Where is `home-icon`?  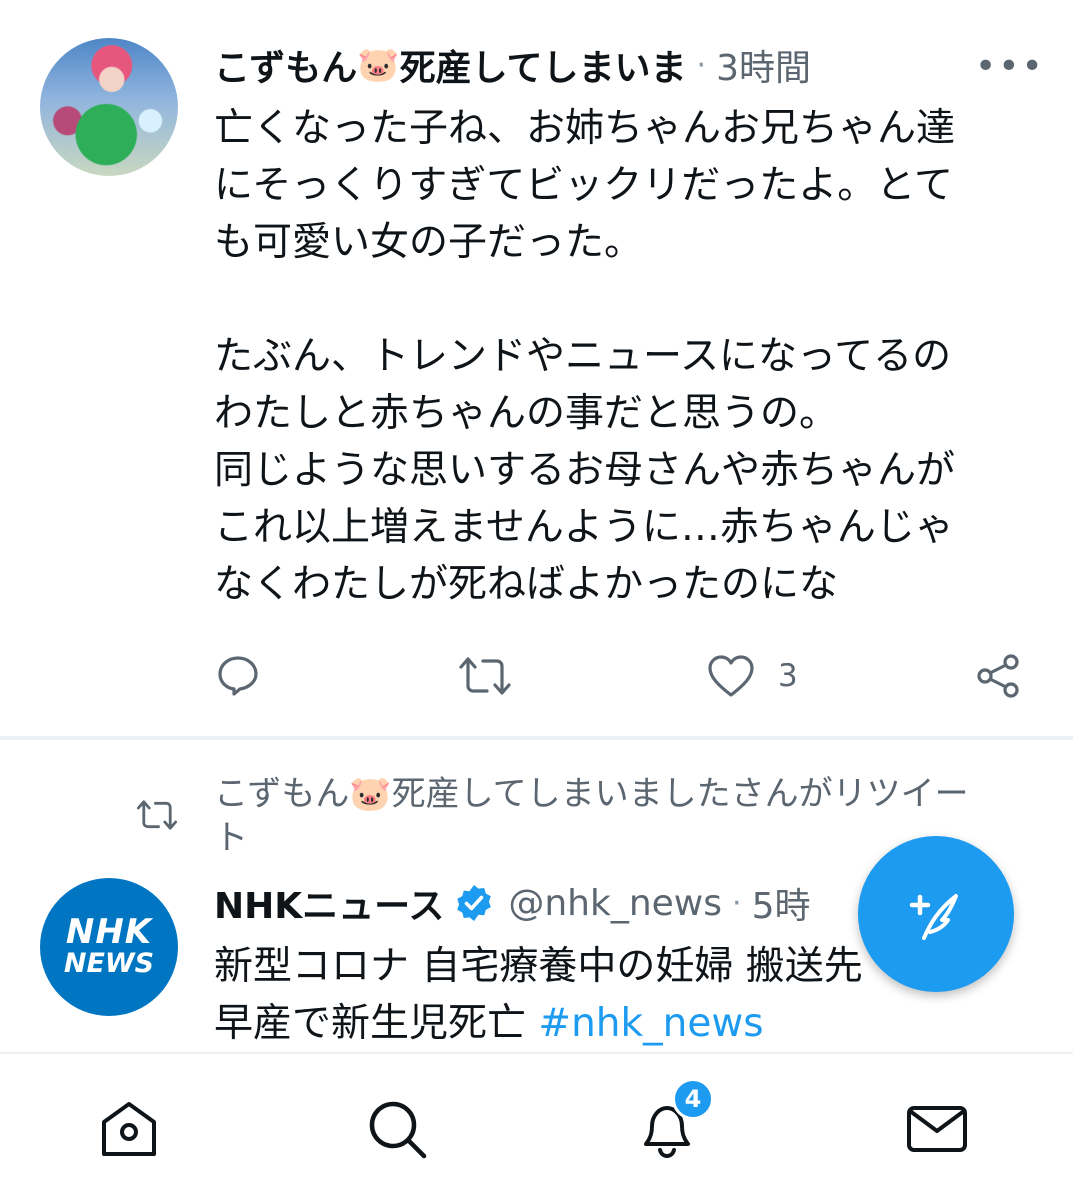
home-icon is located at coordinates (129, 1129).